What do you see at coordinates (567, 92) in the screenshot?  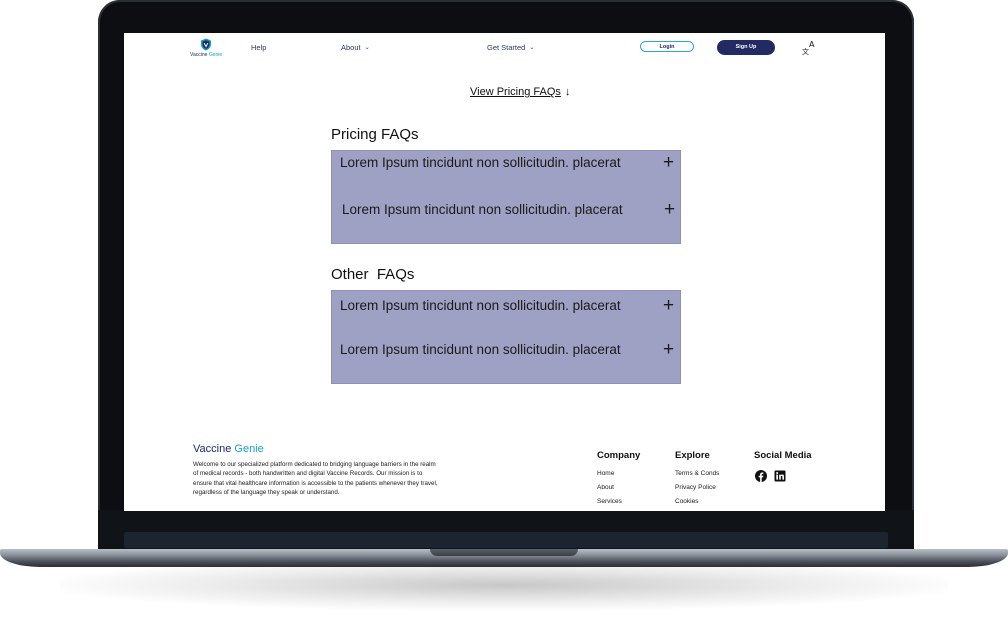 I see `arrow-down-icon: ↓` at bounding box center [567, 92].